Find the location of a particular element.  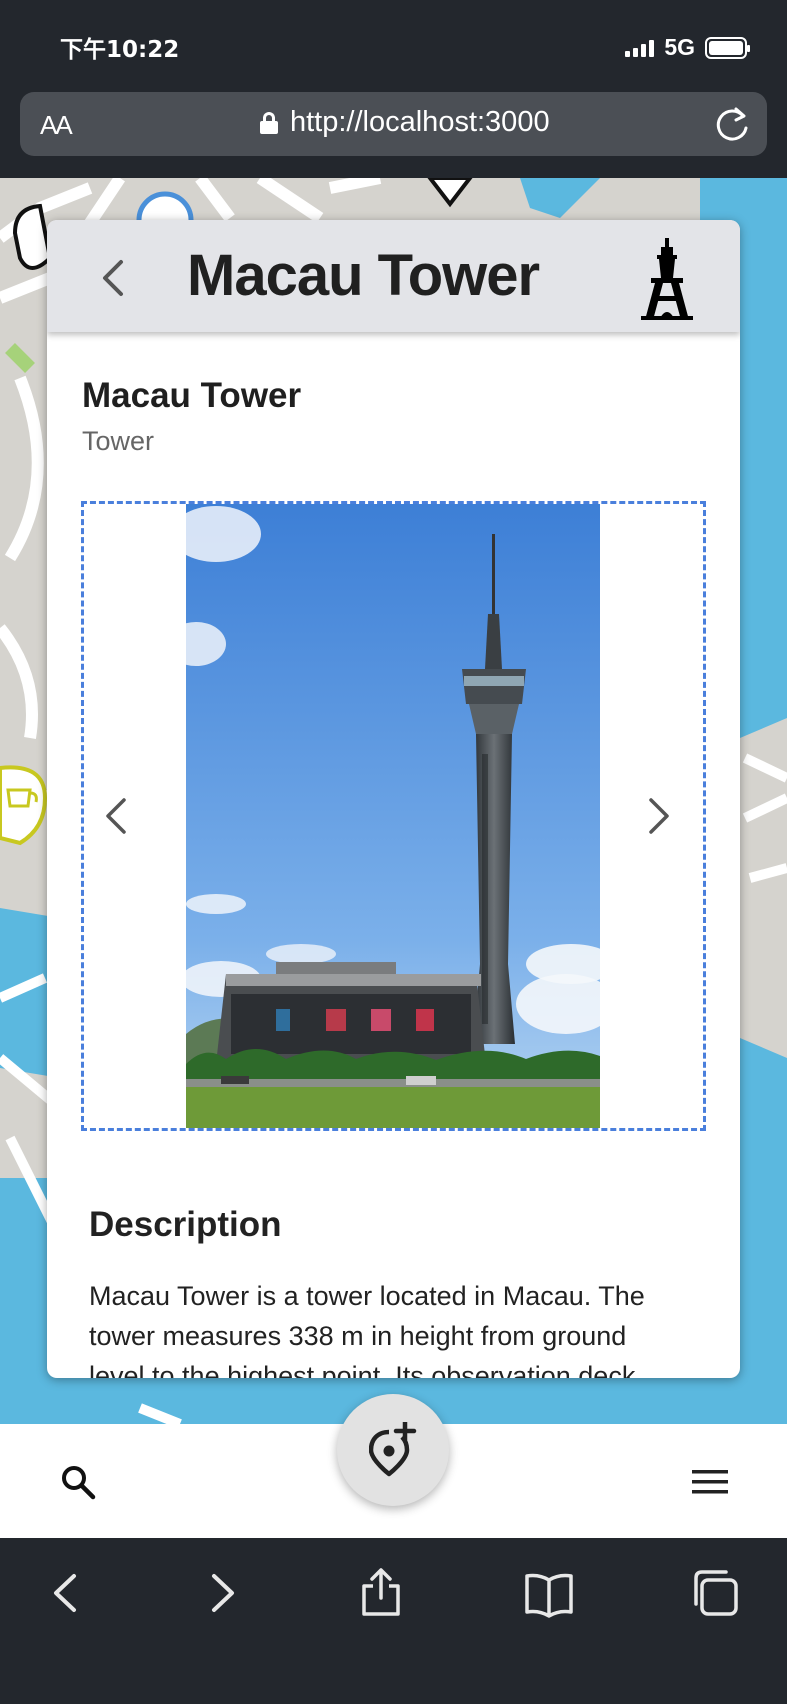

add-location-button is located at coordinates (393, 1450).